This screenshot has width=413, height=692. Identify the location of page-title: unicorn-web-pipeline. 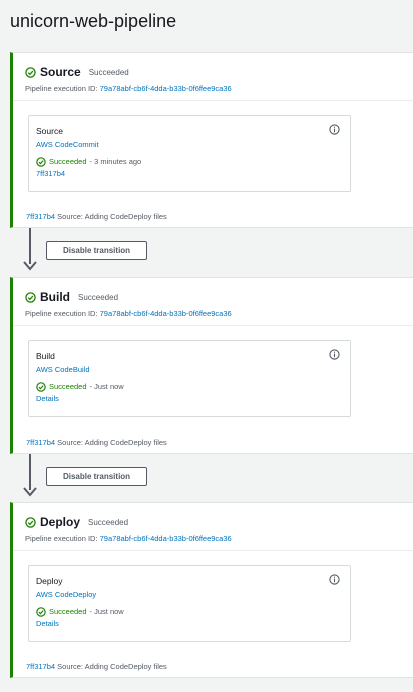
(93, 21).